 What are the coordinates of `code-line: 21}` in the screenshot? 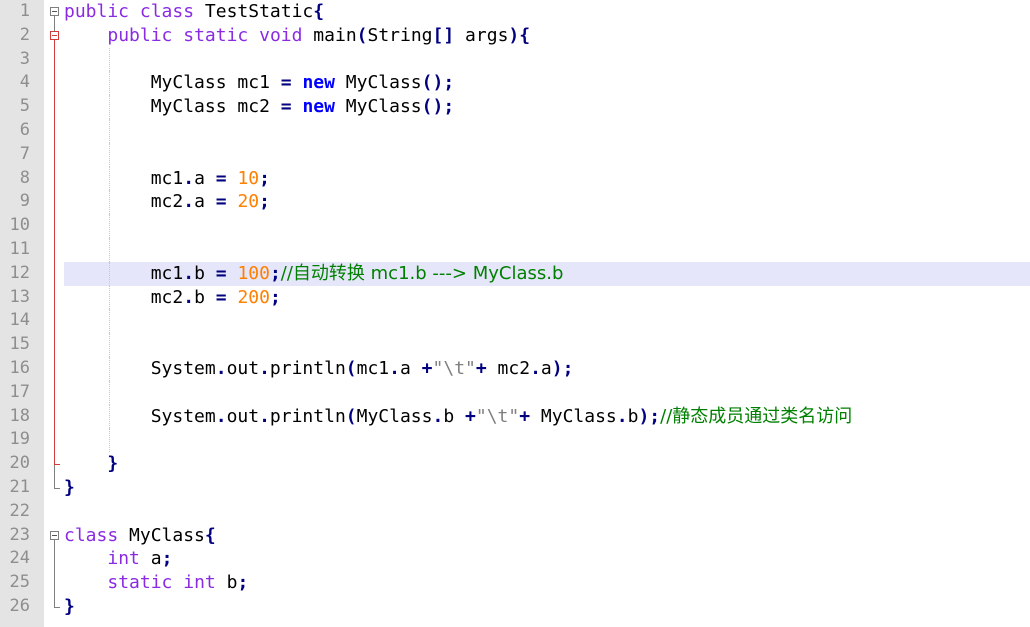 It's located at (515, 488).